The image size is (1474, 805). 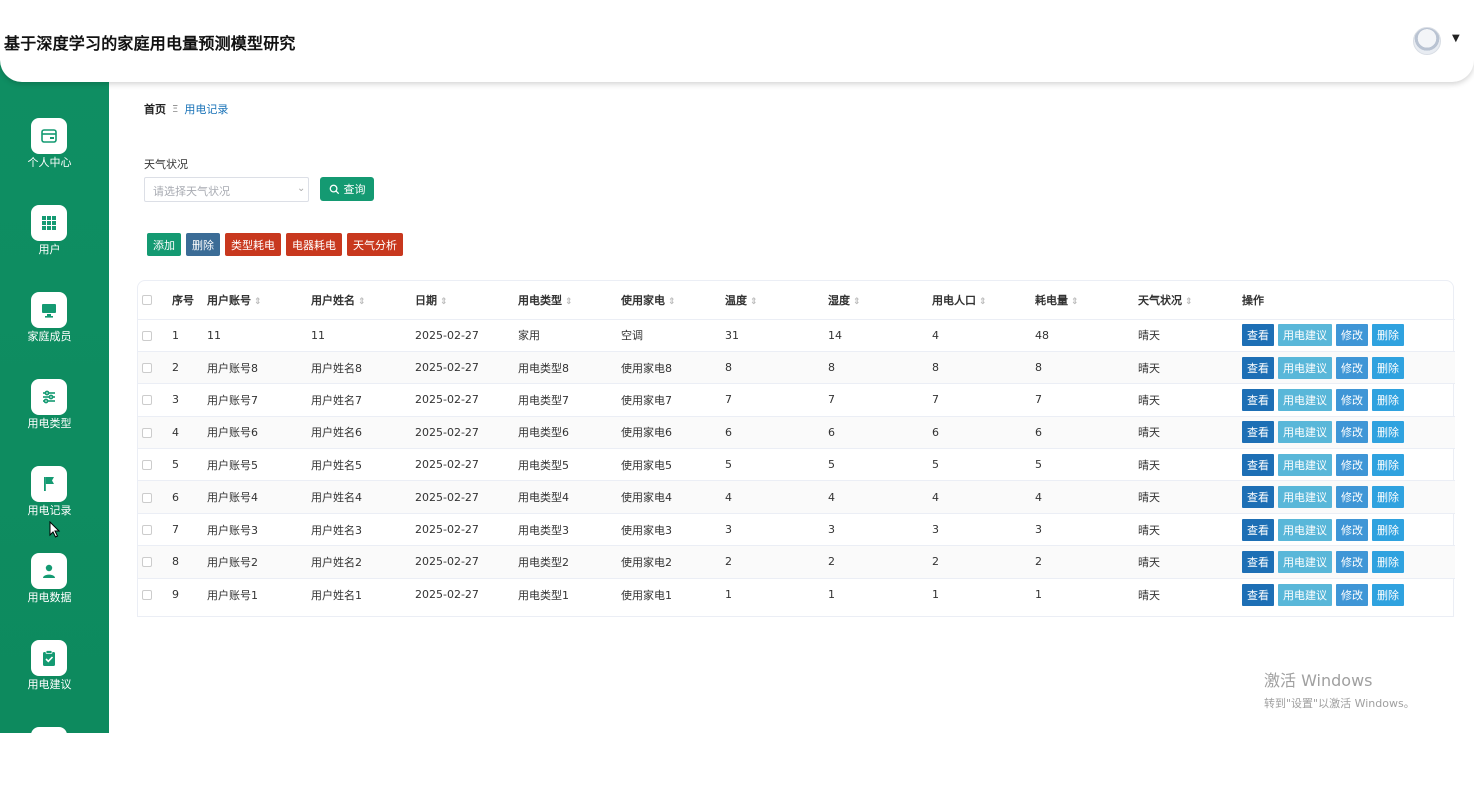 I want to click on sidebar-item-family-members: 家庭成员, so click(x=54, y=330).